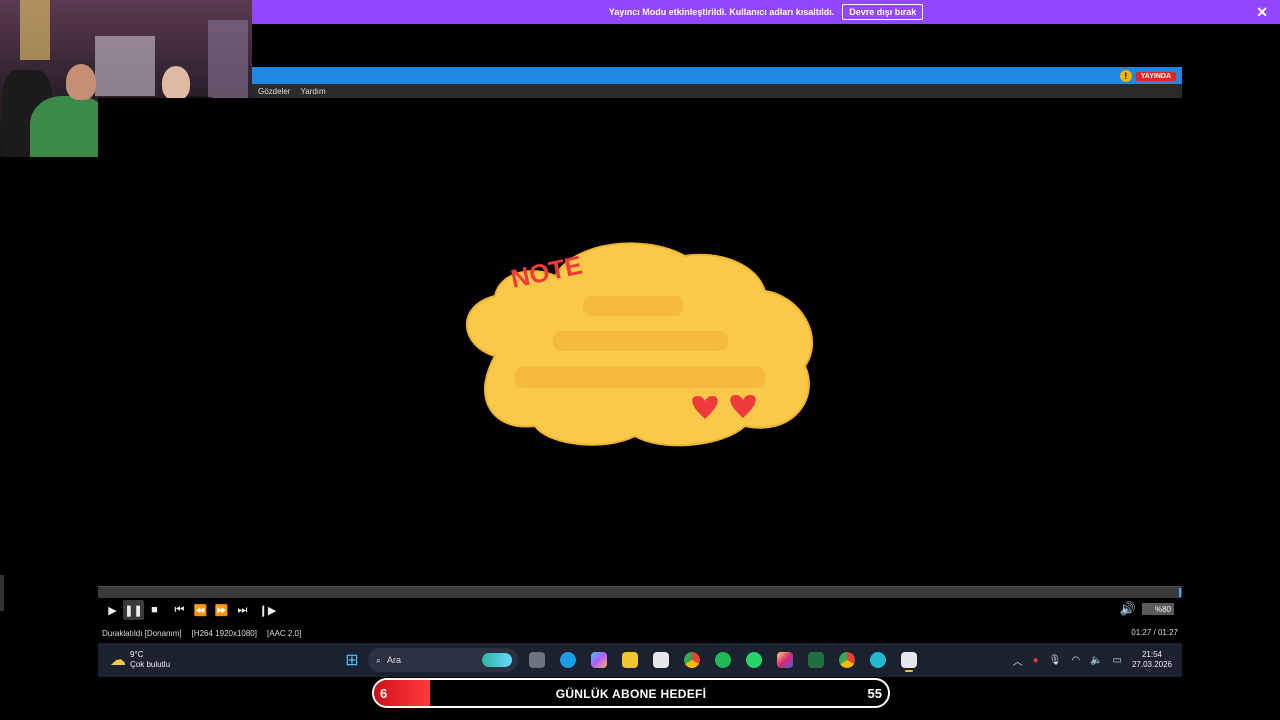  Describe the element at coordinates (754, 660) in the screenshot. I see `whatsapp-icon` at that location.